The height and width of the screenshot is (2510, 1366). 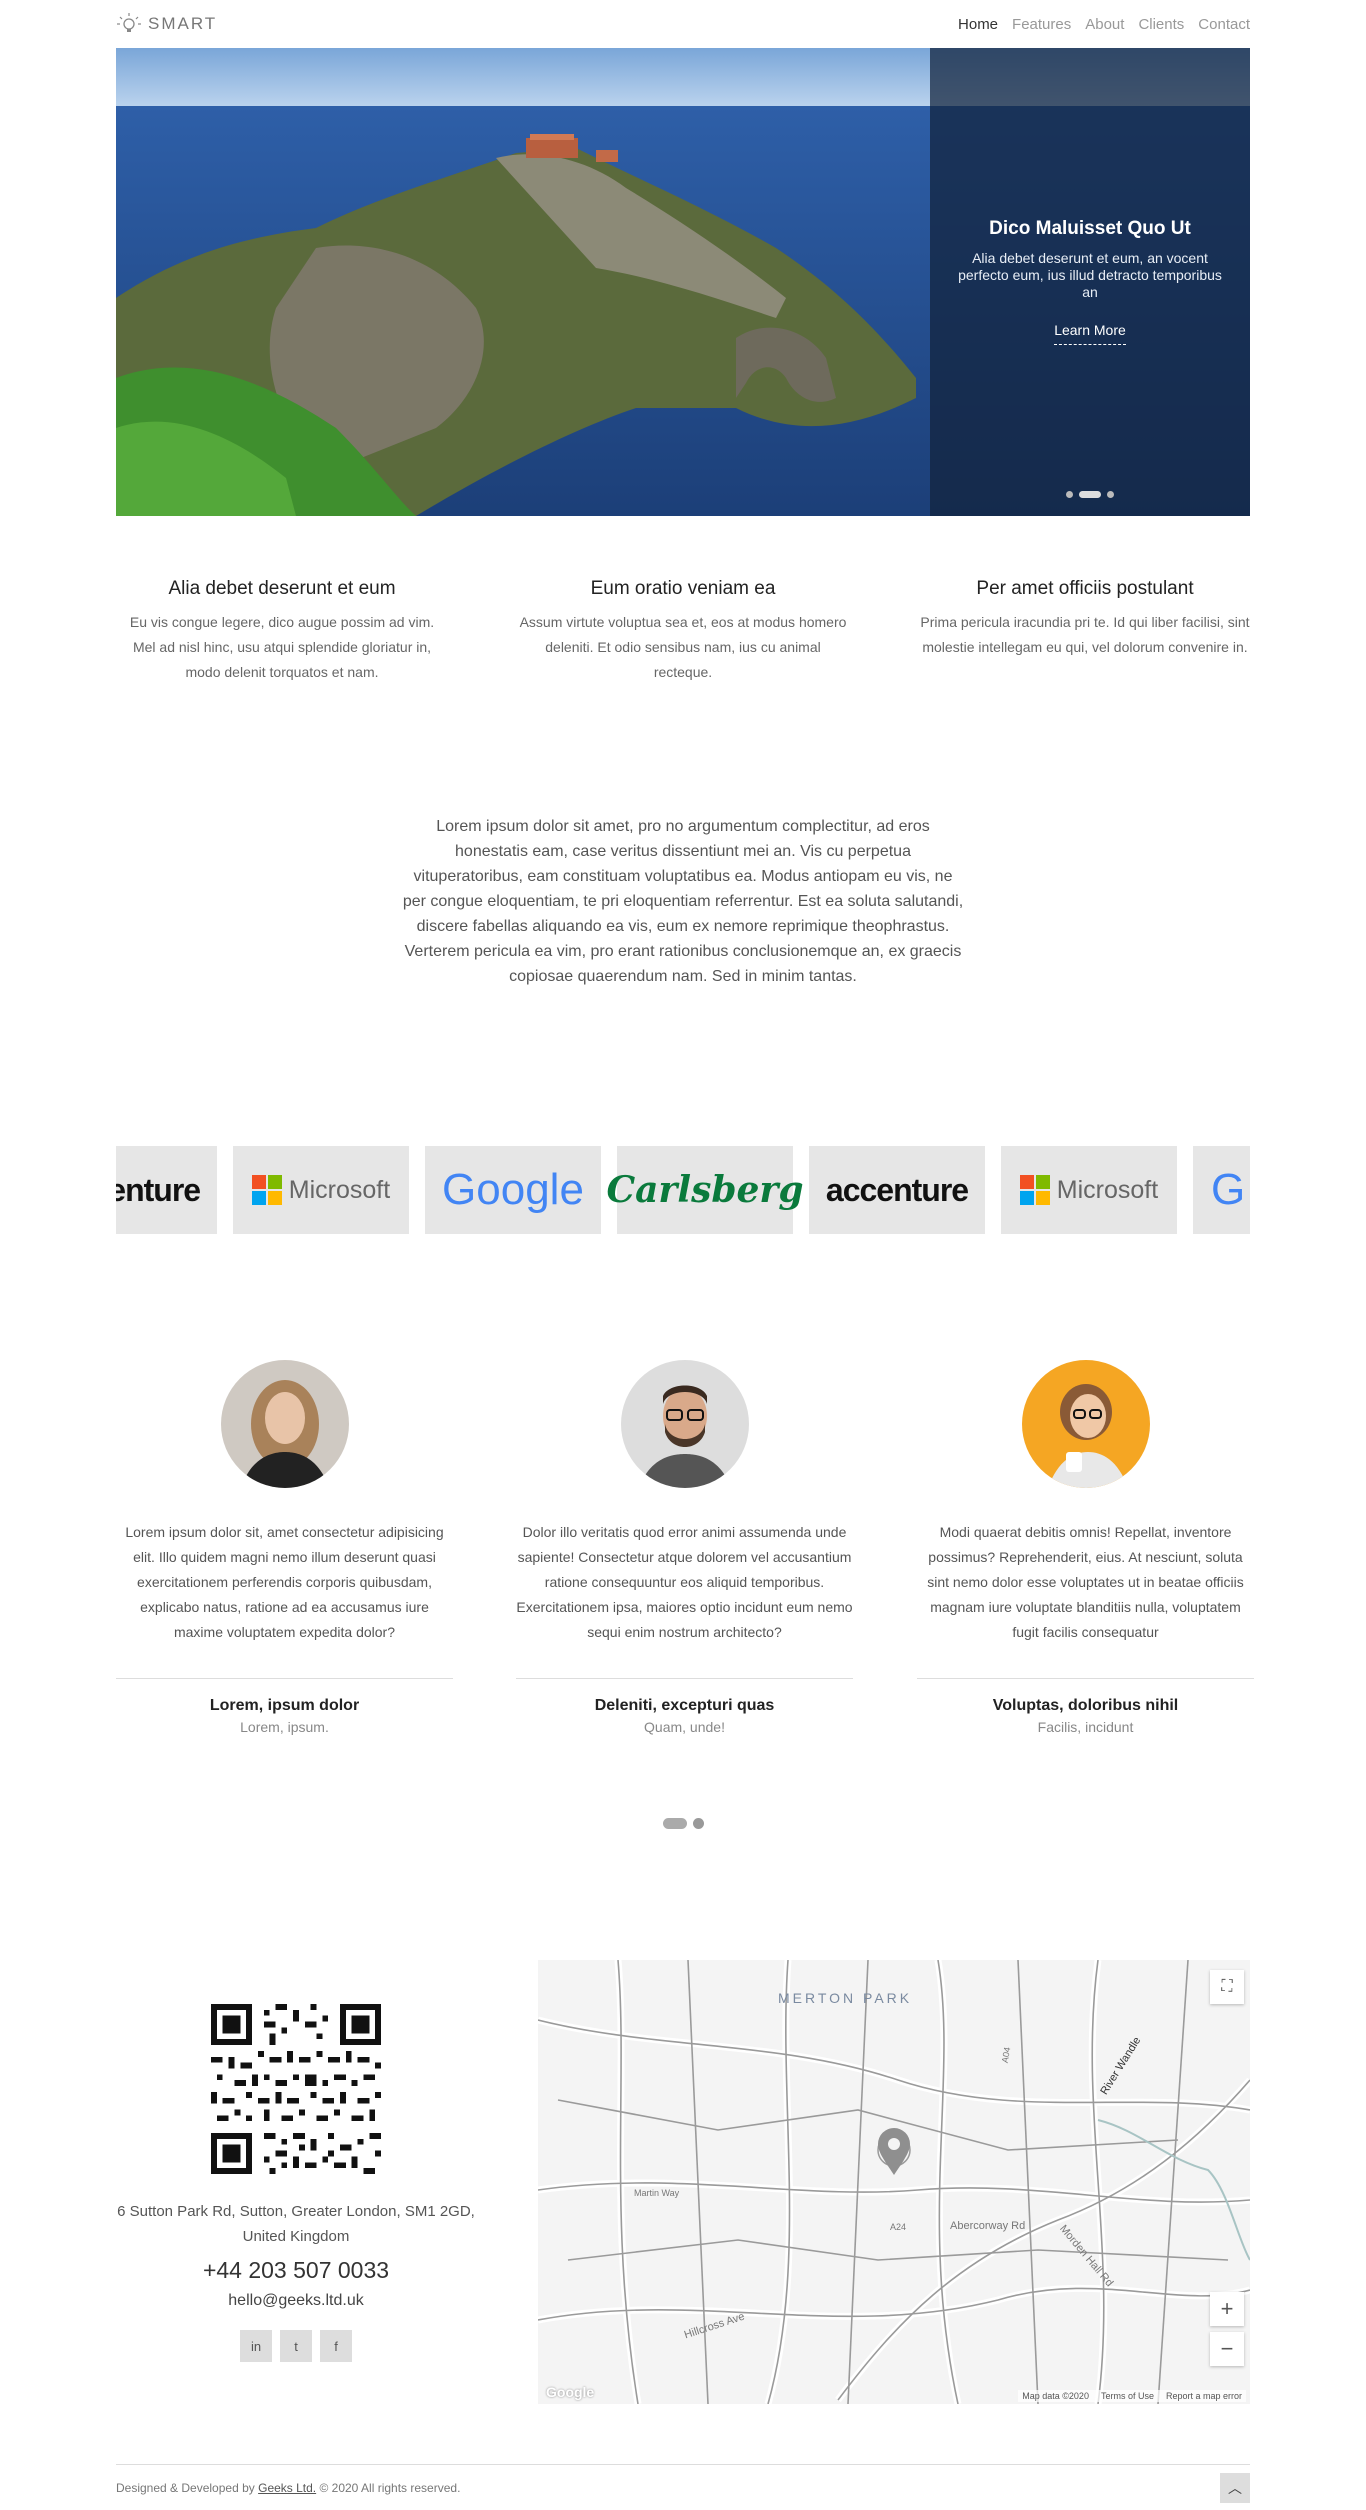 I want to click on google-logo: Google, so click(x=513, y=1189).